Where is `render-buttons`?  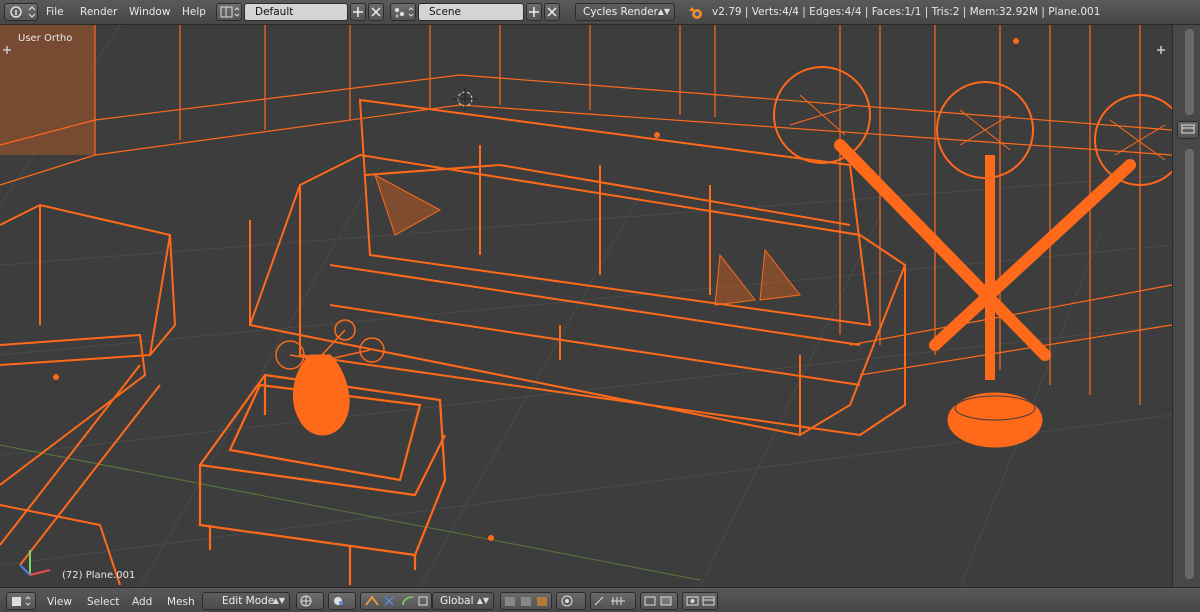 render-buttons is located at coordinates (700, 601).